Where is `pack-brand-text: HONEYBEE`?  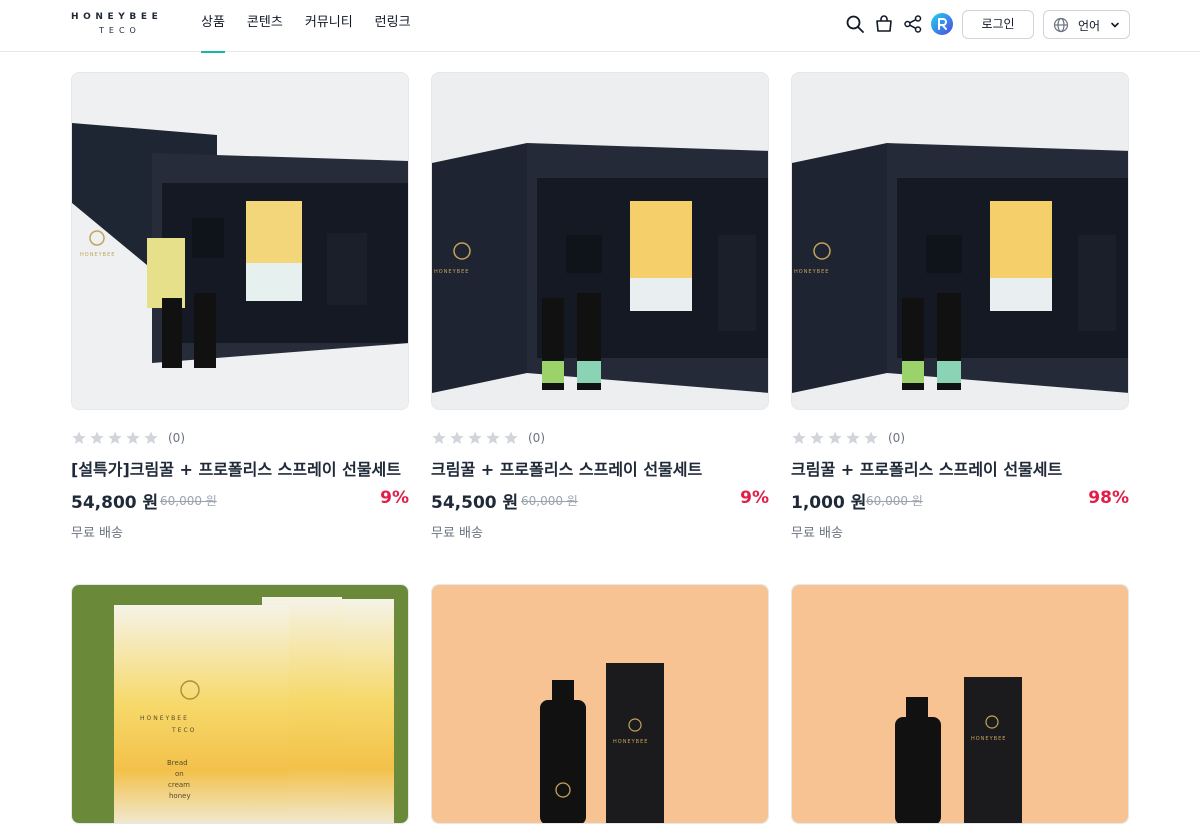 pack-brand-text: HONEYBEE is located at coordinates (164, 718).